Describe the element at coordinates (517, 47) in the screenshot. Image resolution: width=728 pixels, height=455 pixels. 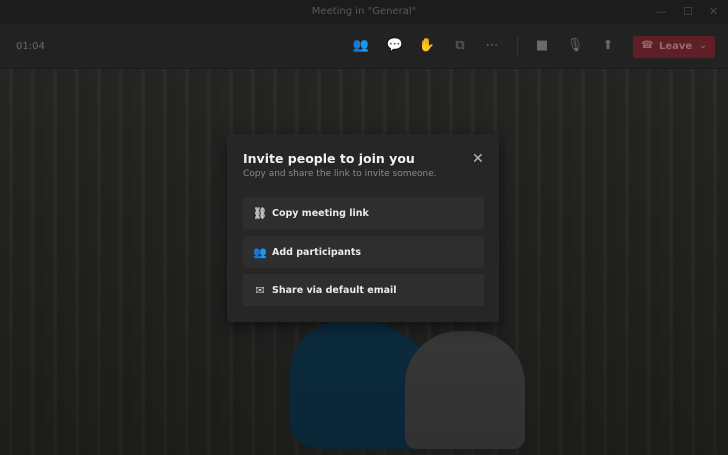
I see `toolbar-divider` at that location.